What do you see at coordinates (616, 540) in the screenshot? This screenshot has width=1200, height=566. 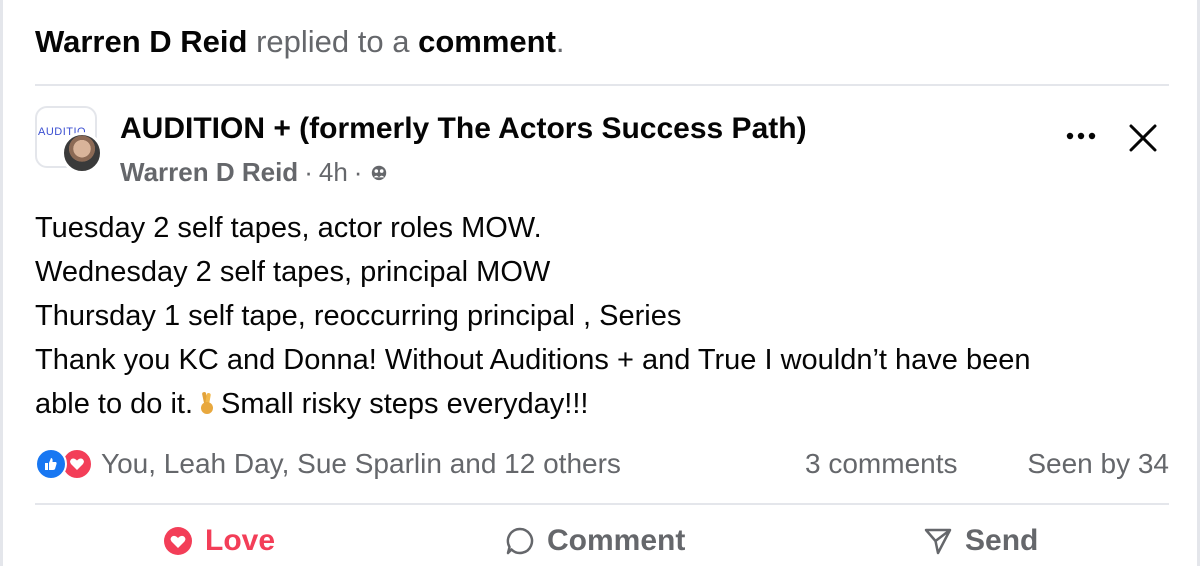 I see `comment-label: Comment` at bounding box center [616, 540].